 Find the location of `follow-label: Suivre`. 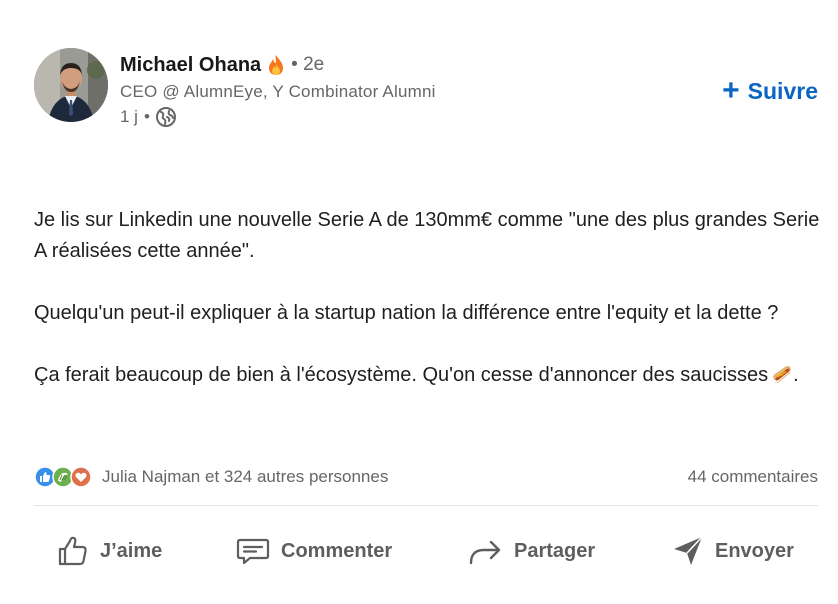

follow-label: Suivre is located at coordinates (782, 90).